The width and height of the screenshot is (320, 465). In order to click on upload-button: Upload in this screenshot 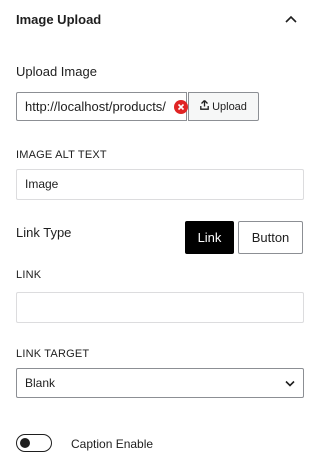, I will do `click(223, 106)`.